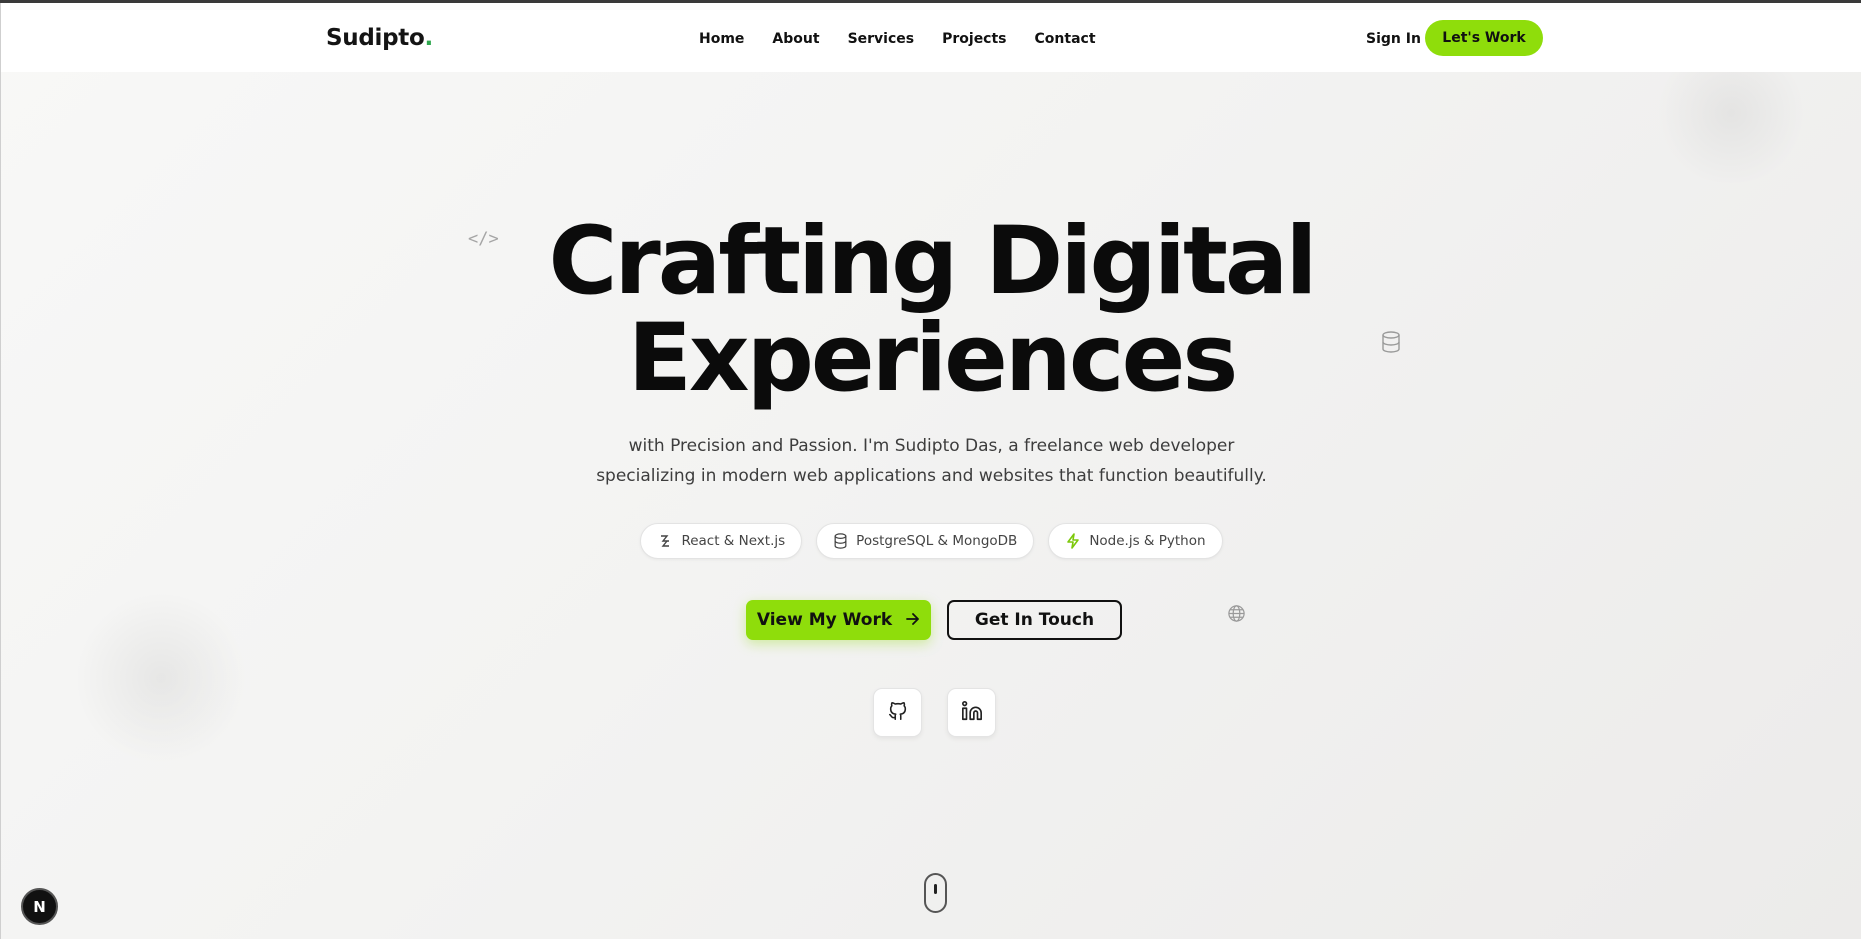  What do you see at coordinates (1034, 620) in the screenshot?
I see `get-in-touch-button: Get In Touch` at bounding box center [1034, 620].